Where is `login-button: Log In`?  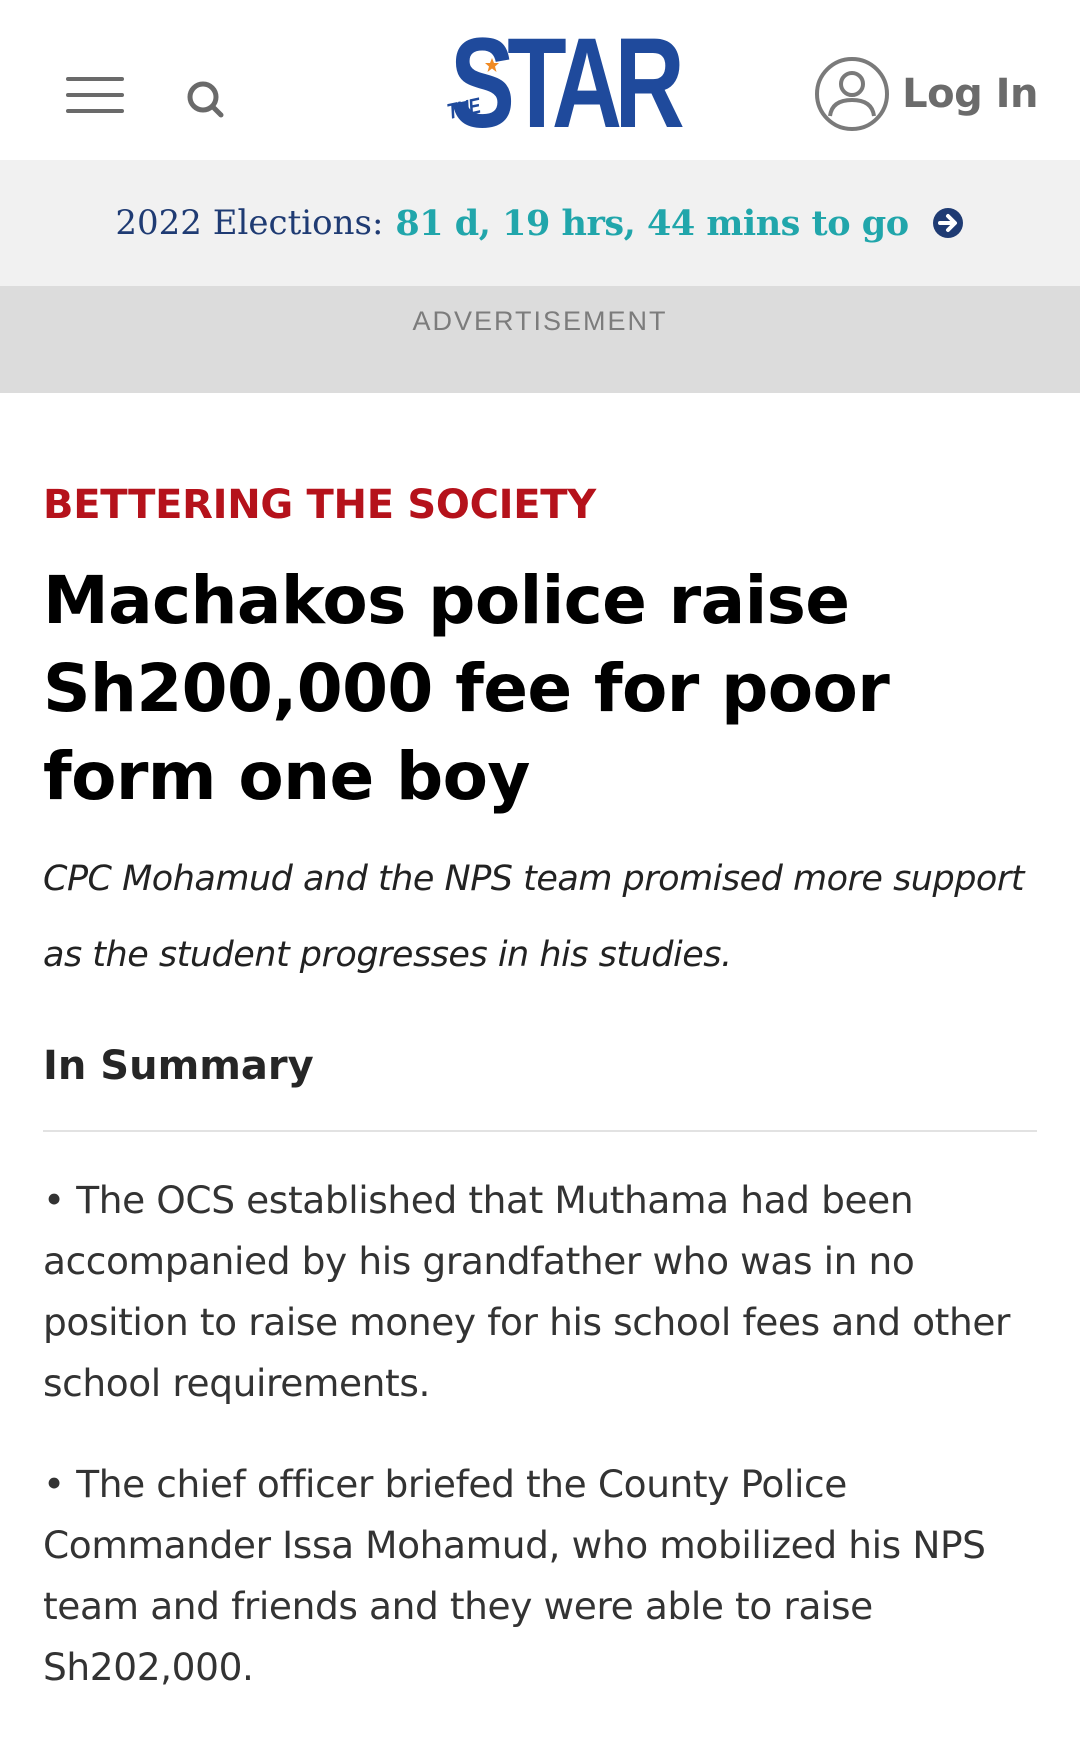 login-button: Log In is located at coordinates (926, 94).